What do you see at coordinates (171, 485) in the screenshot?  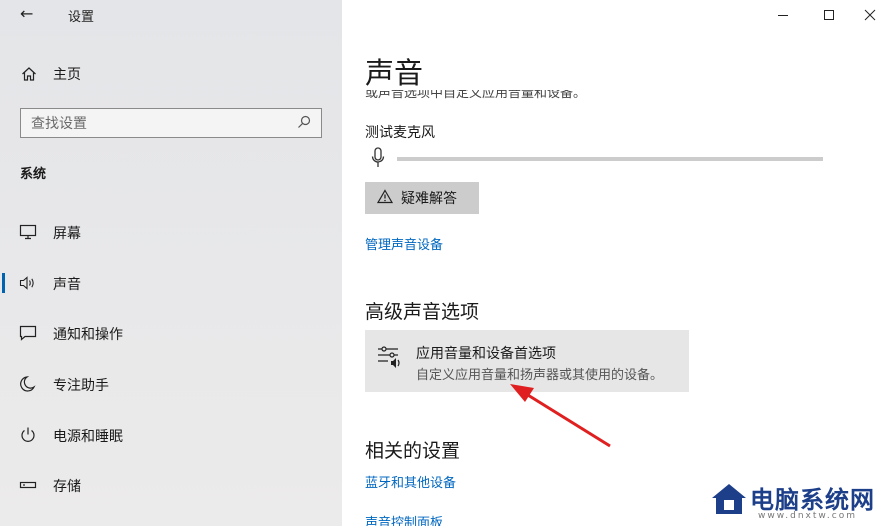 I see `sidebar-item-storage: 存储` at bounding box center [171, 485].